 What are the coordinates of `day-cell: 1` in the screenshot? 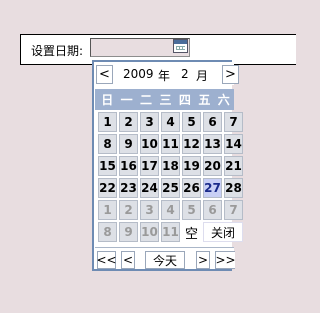 It's located at (107, 122).